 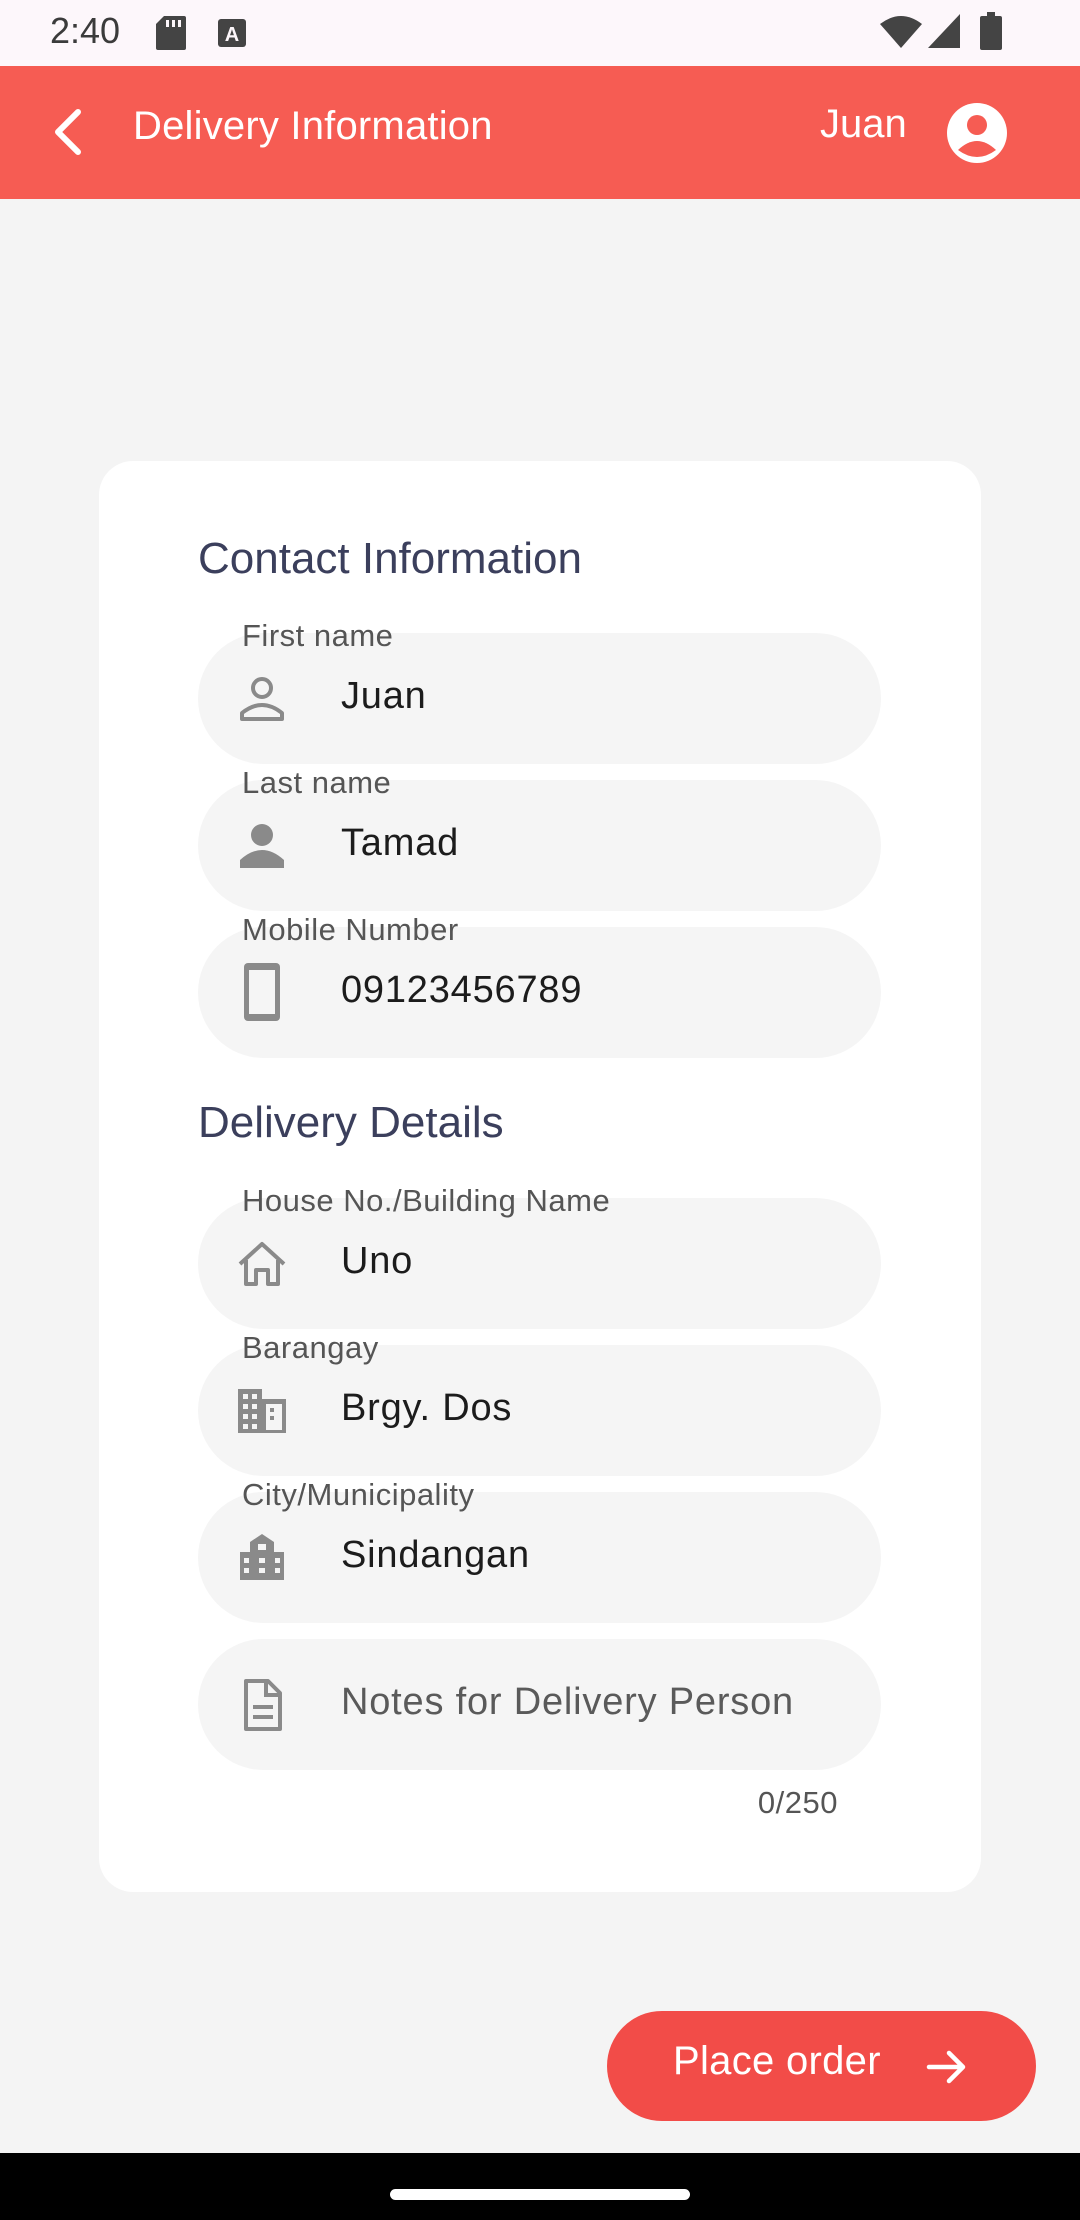 I want to click on last-name-value: Tamad, so click(x=400, y=843).